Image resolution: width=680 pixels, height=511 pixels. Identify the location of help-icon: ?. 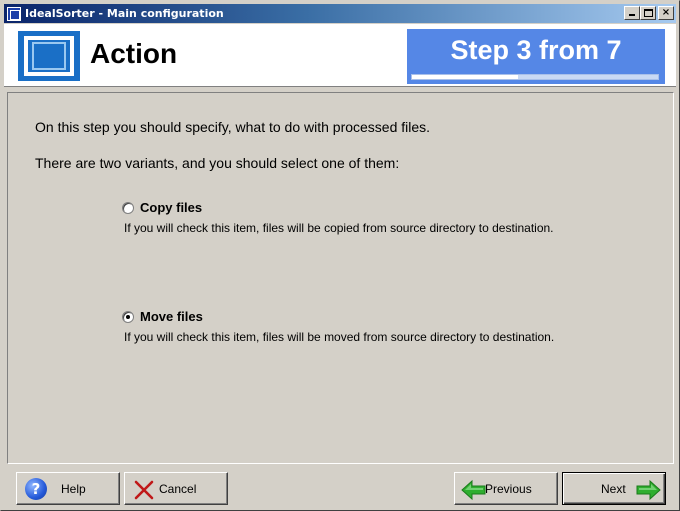
(36, 489).